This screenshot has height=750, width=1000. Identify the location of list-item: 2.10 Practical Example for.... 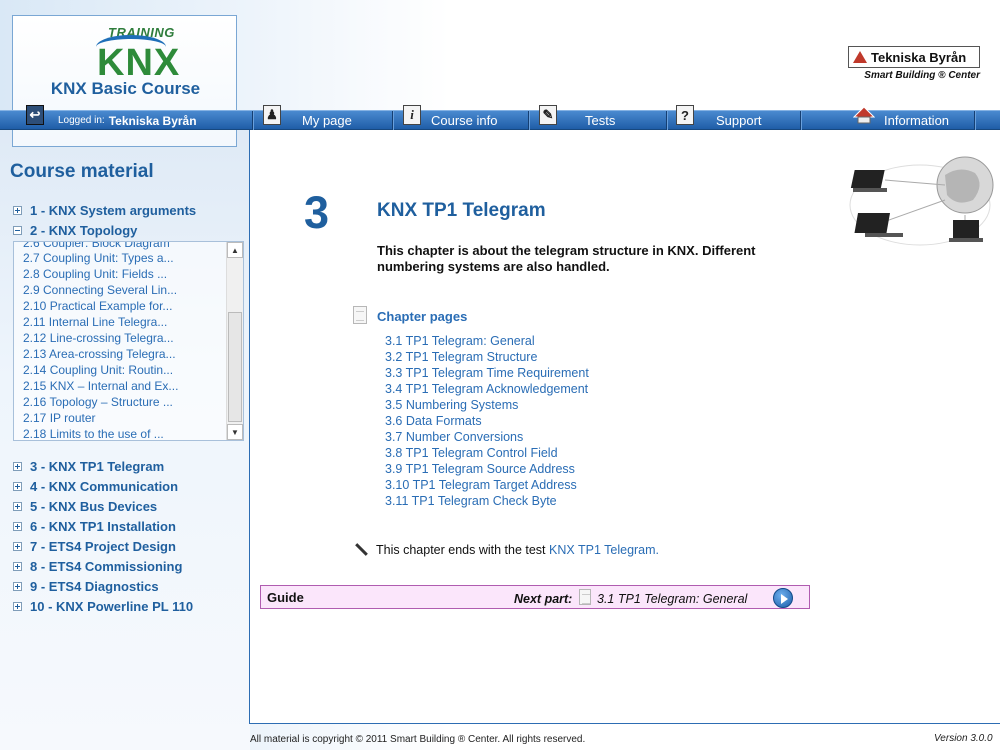
(97, 306).